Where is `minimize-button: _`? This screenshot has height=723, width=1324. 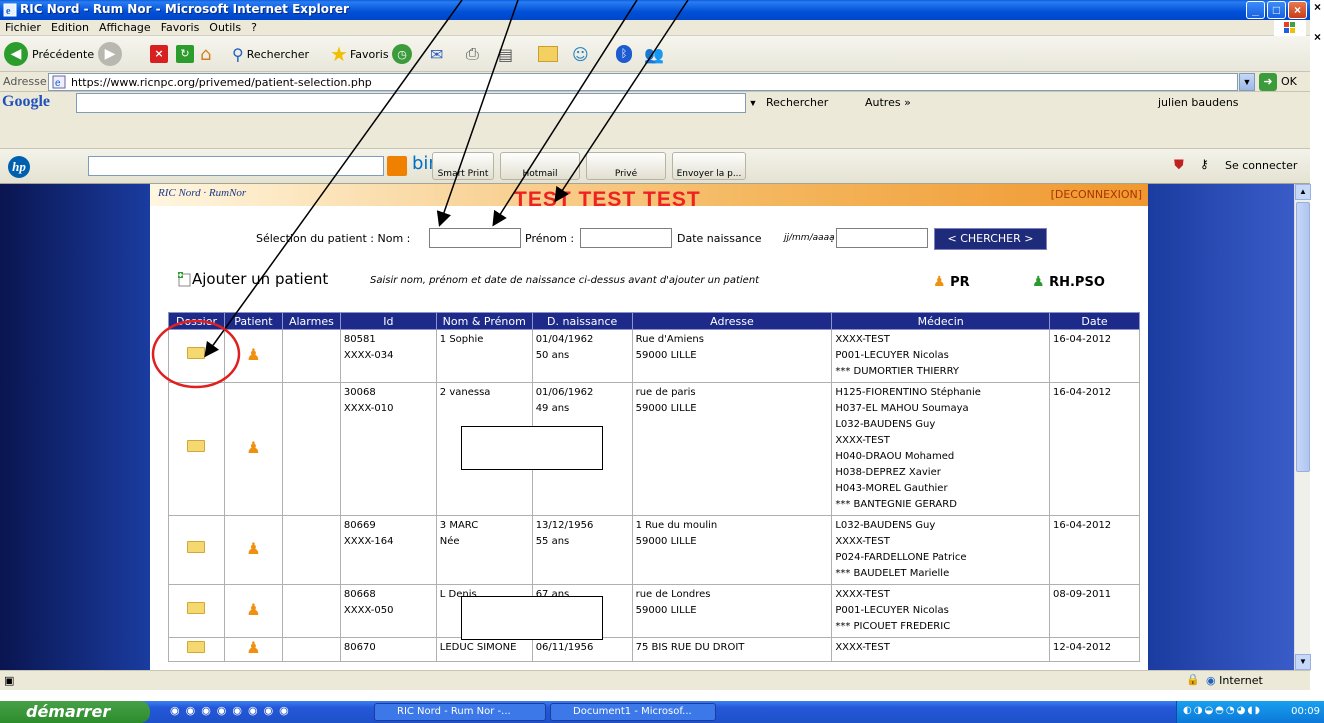
minimize-button: _ is located at coordinates (1255, 10).